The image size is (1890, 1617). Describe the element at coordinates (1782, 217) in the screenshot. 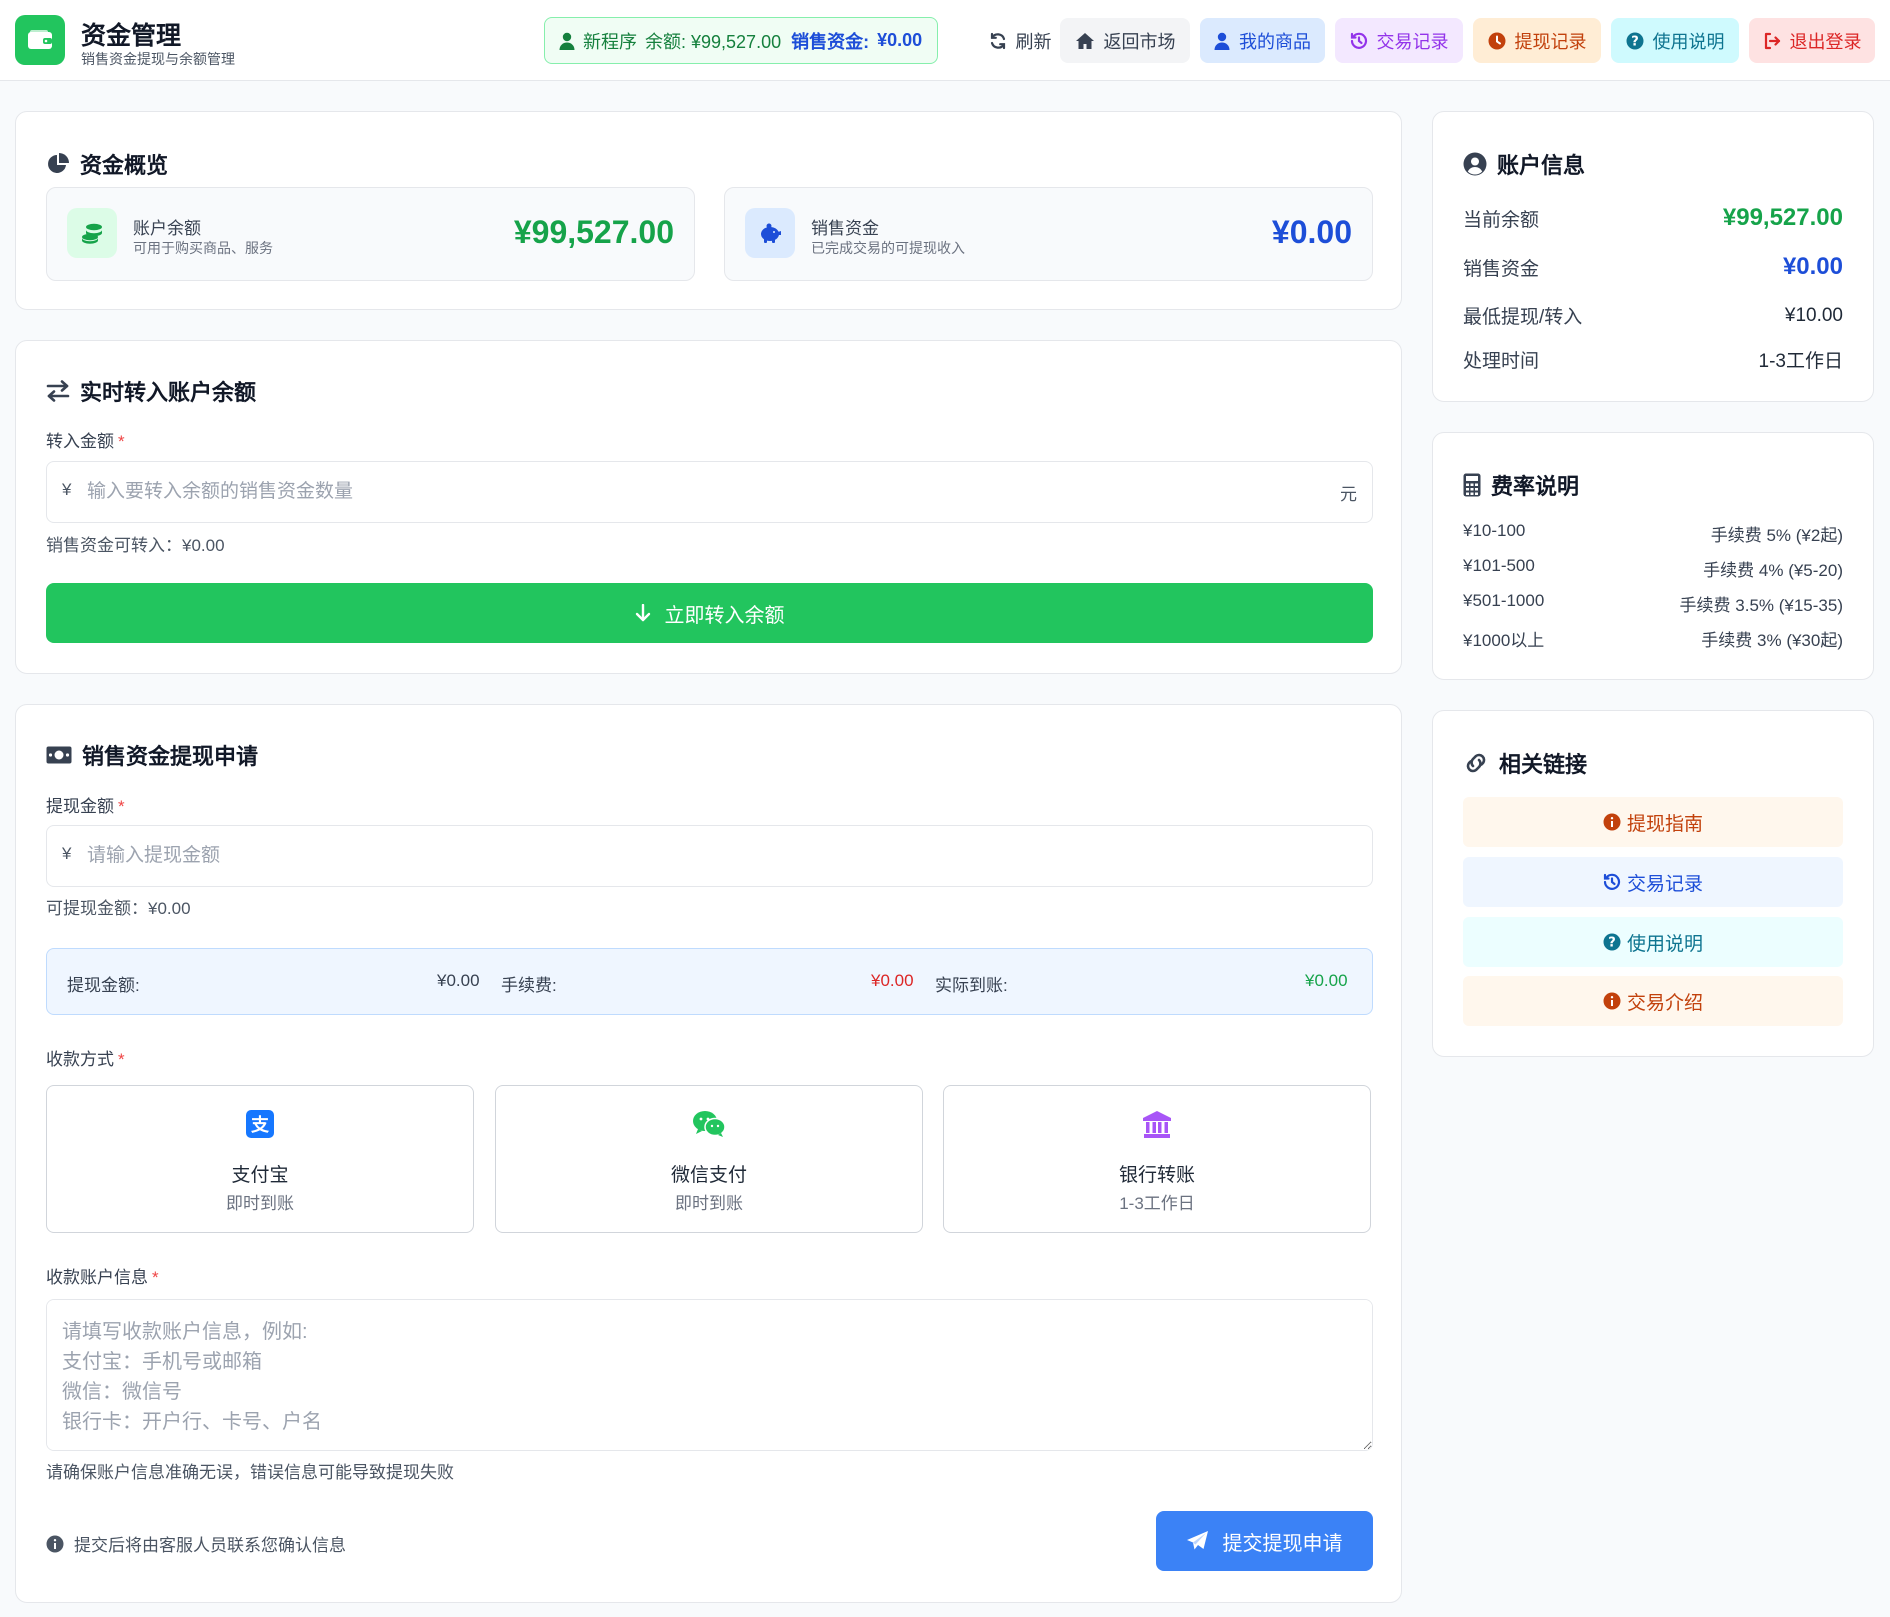

I see `current-balance-value: ¥99,527.00` at that location.